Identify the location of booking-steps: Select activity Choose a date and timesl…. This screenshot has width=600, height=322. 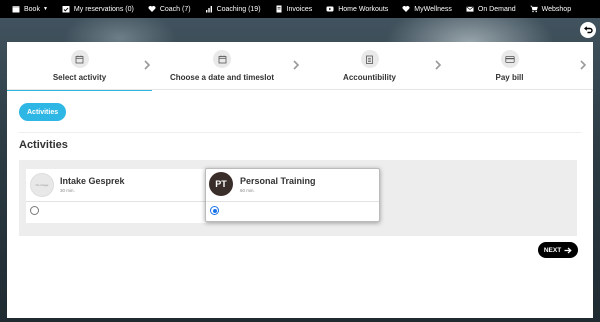
(300, 66).